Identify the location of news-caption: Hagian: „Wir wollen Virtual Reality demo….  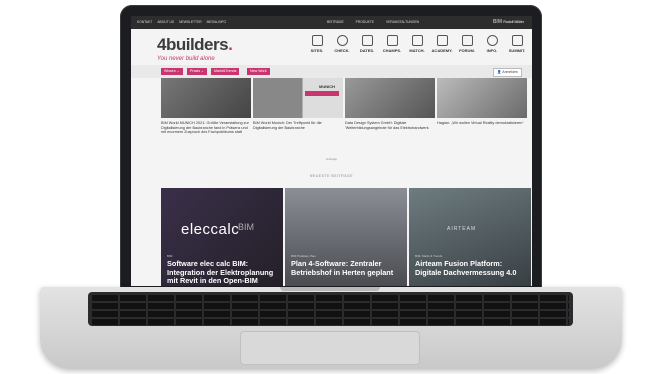
(480, 123).